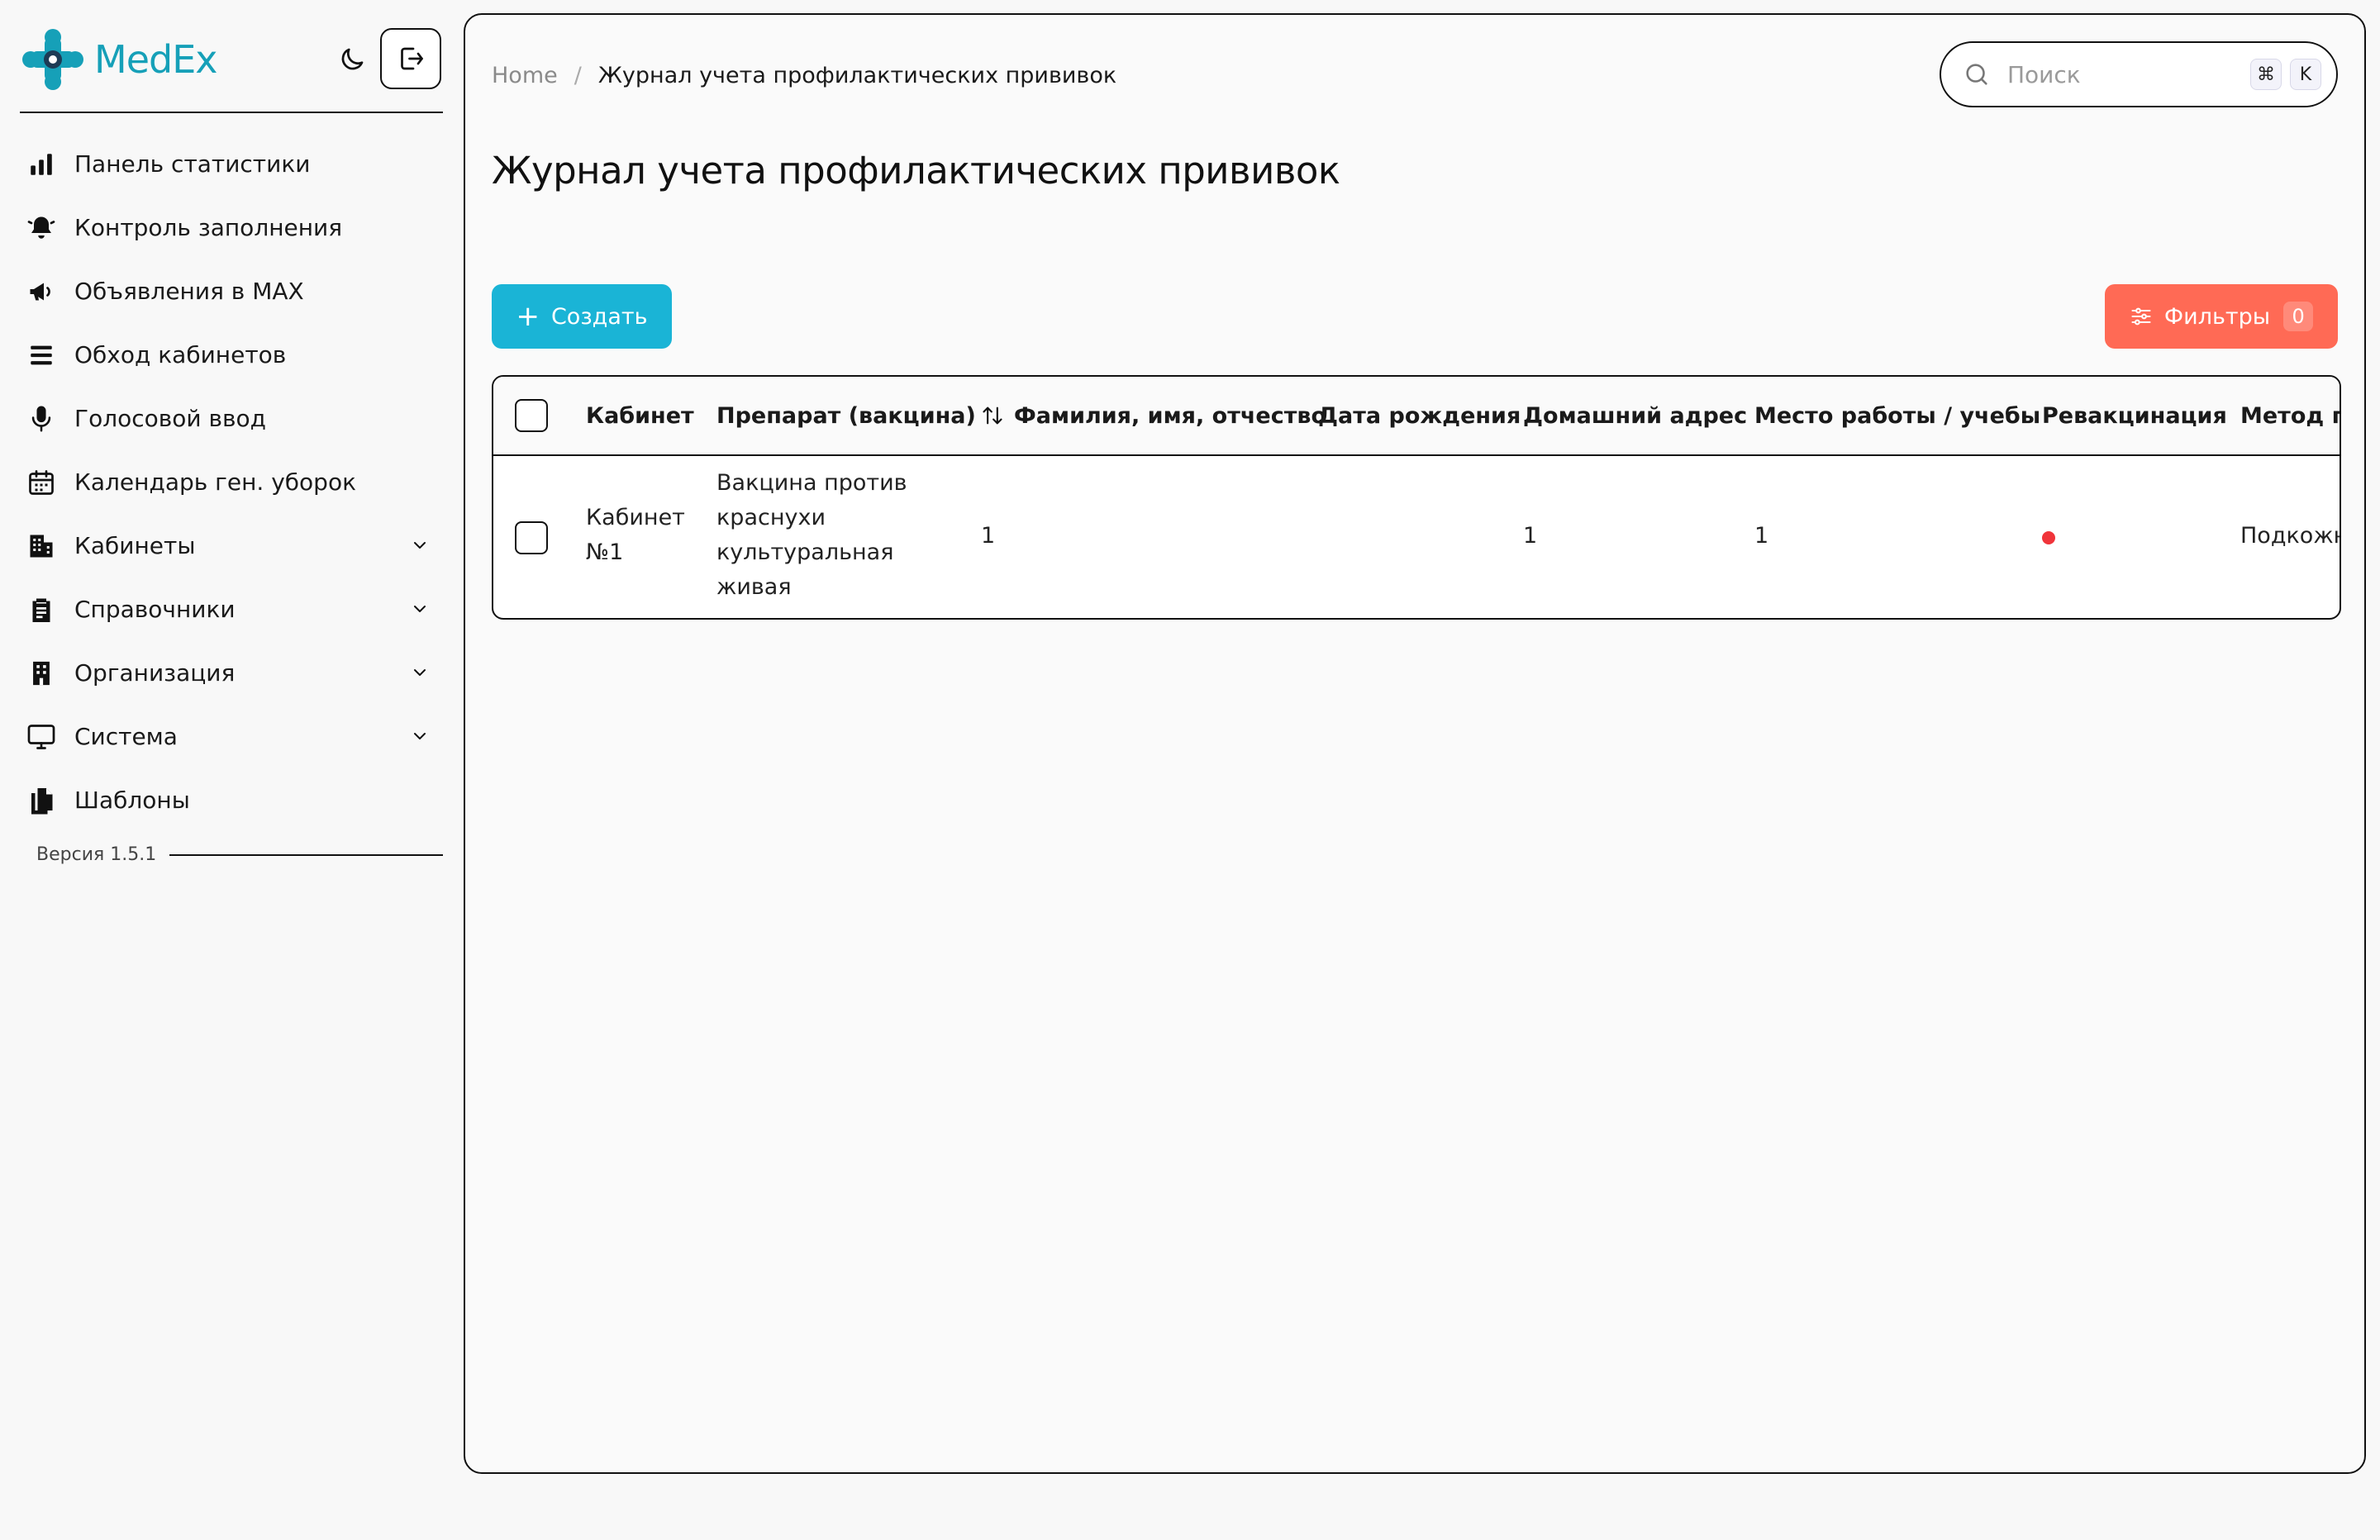 Image resolution: width=2380 pixels, height=1540 pixels. What do you see at coordinates (155, 673) in the screenshot?
I see `sidebar-item-label: Организация` at bounding box center [155, 673].